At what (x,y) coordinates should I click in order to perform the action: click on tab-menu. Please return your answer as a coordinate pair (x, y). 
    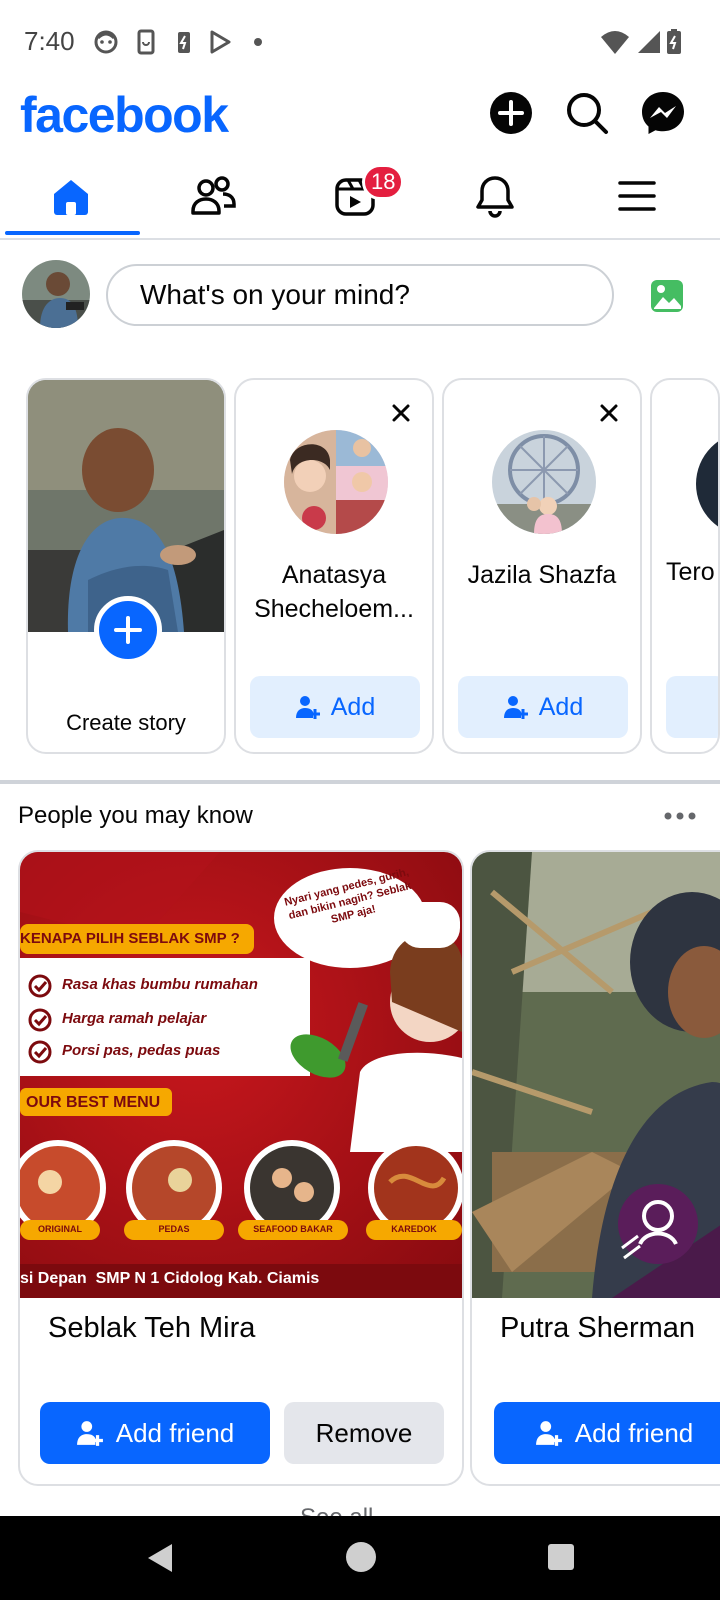
    Looking at the image, I should click on (637, 196).